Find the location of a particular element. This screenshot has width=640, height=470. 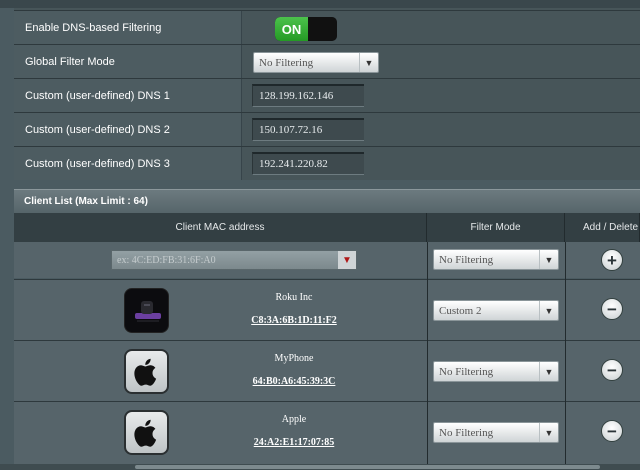

header-mac: Client MAC address is located at coordinates (220, 227).